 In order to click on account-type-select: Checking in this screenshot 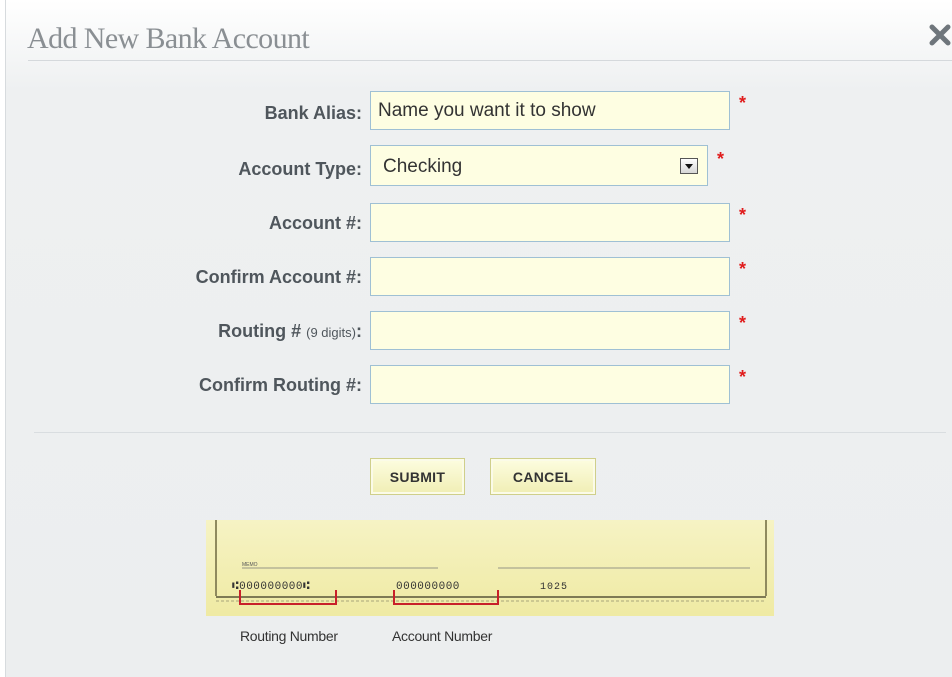, I will do `click(539, 165)`.